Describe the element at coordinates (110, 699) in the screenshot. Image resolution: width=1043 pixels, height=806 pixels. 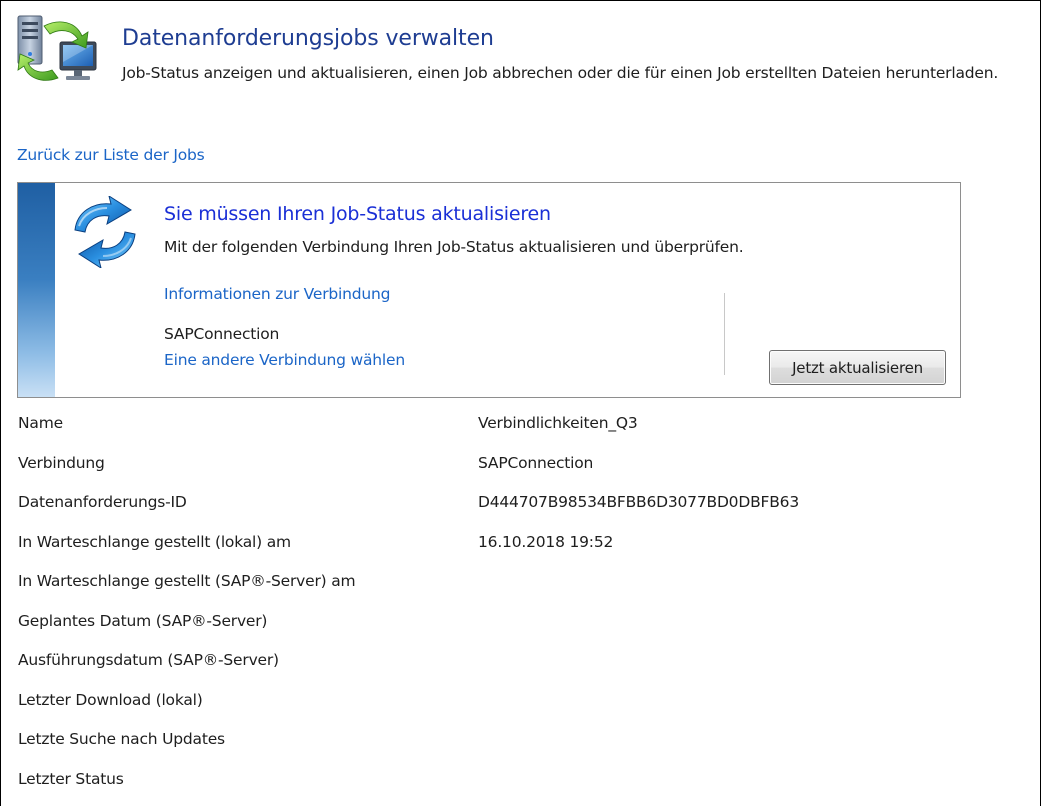
I see `property-label: Letzter Download (lokal)` at that location.